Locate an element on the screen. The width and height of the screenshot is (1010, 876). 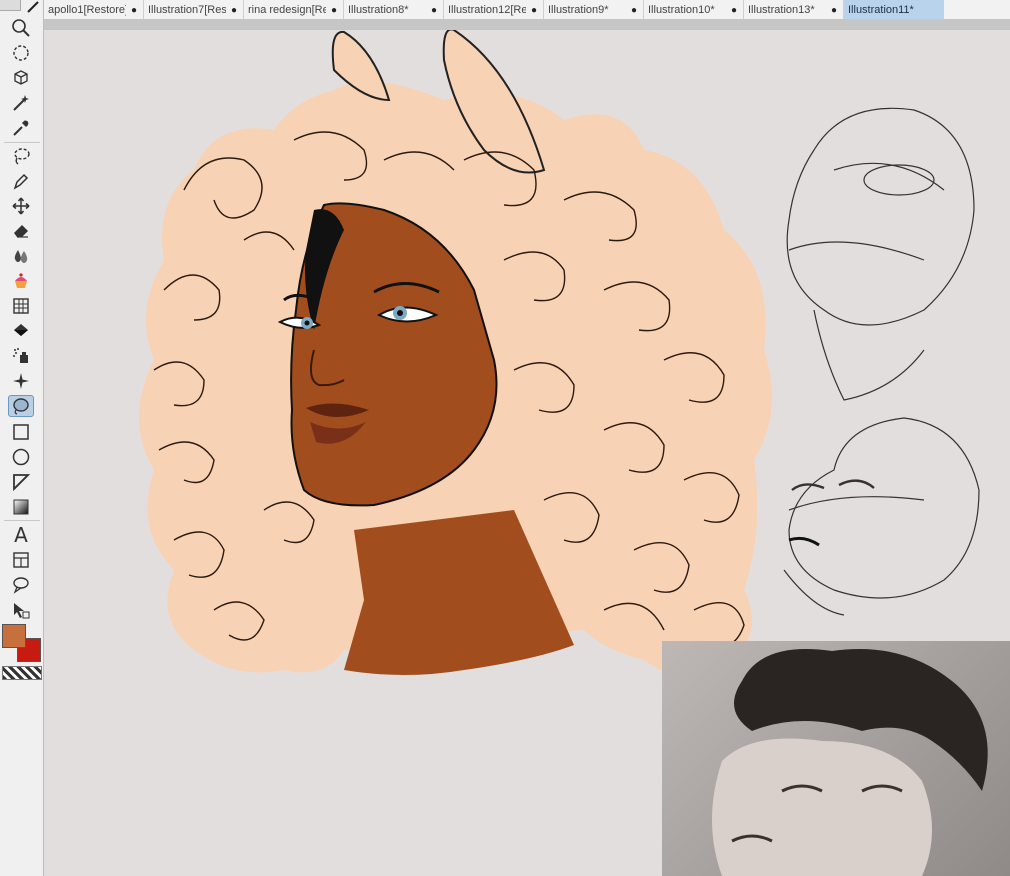
bucket-icon is located at coordinates (21, 330).